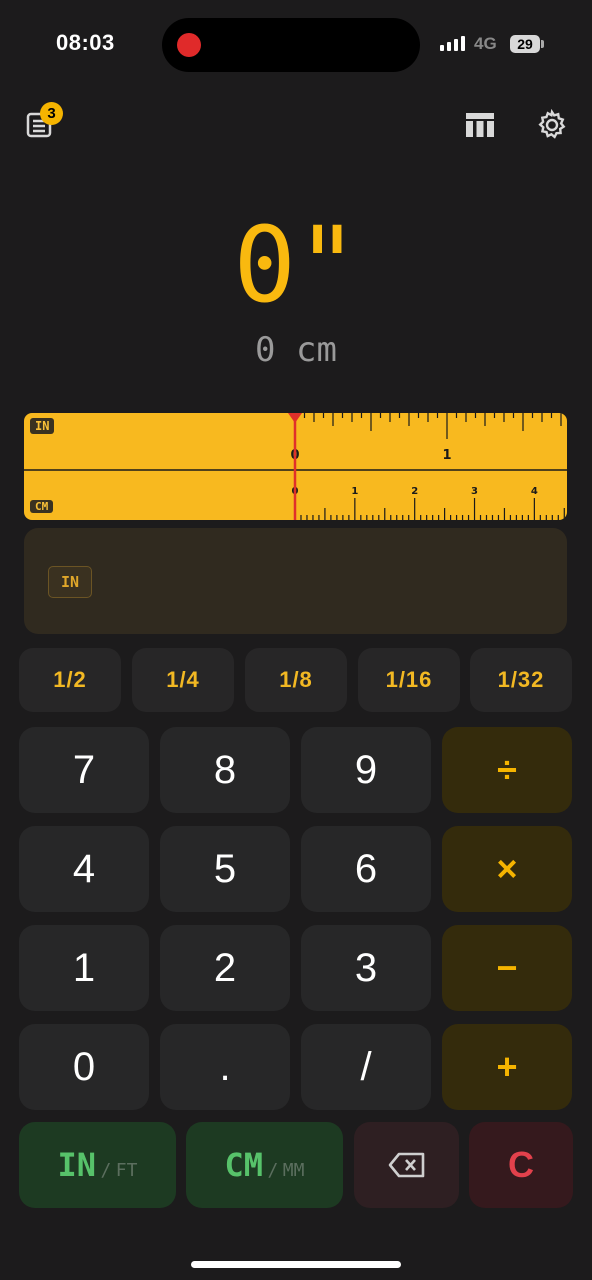 The image size is (592, 1280). I want to click on gear-icon, so click(552, 123).